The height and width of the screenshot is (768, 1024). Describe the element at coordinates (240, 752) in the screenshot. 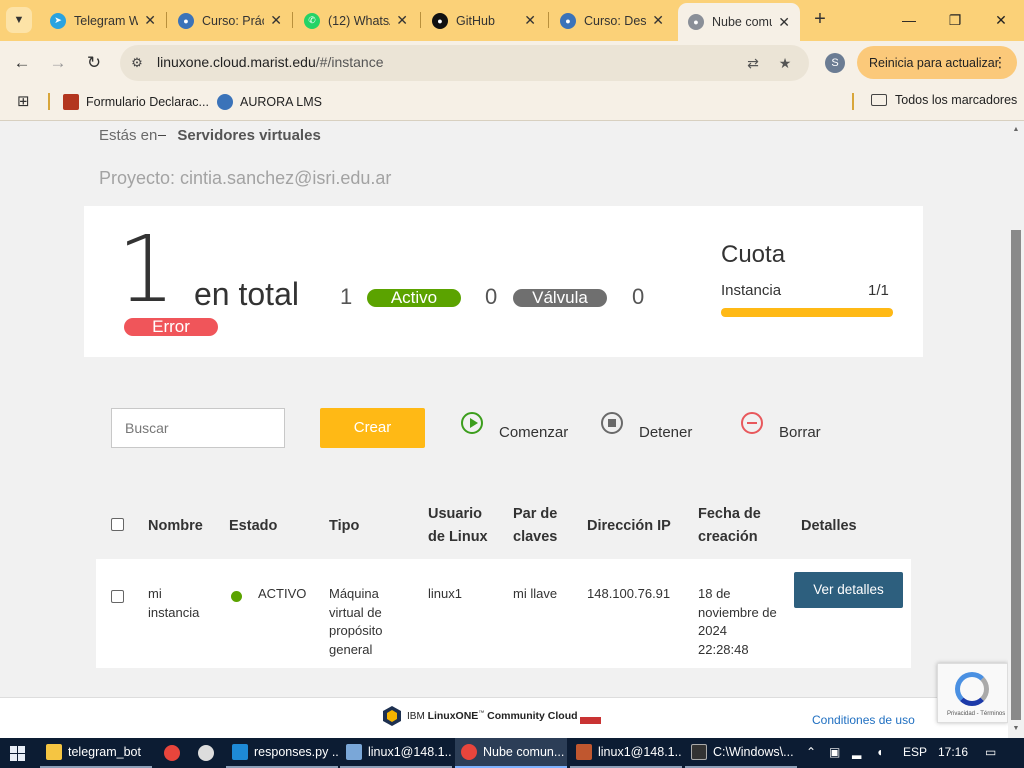

I see `vscode-icon` at that location.